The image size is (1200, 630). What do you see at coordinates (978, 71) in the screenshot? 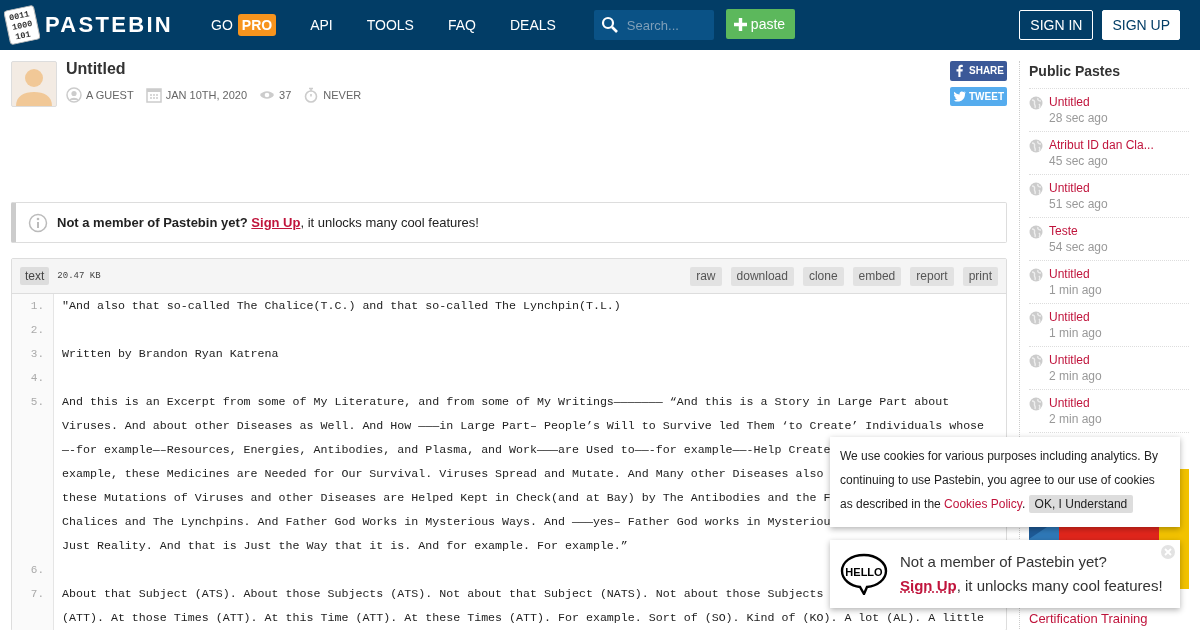
I see `facebook-share-button: SHARE` at bounding box center [978, 71].